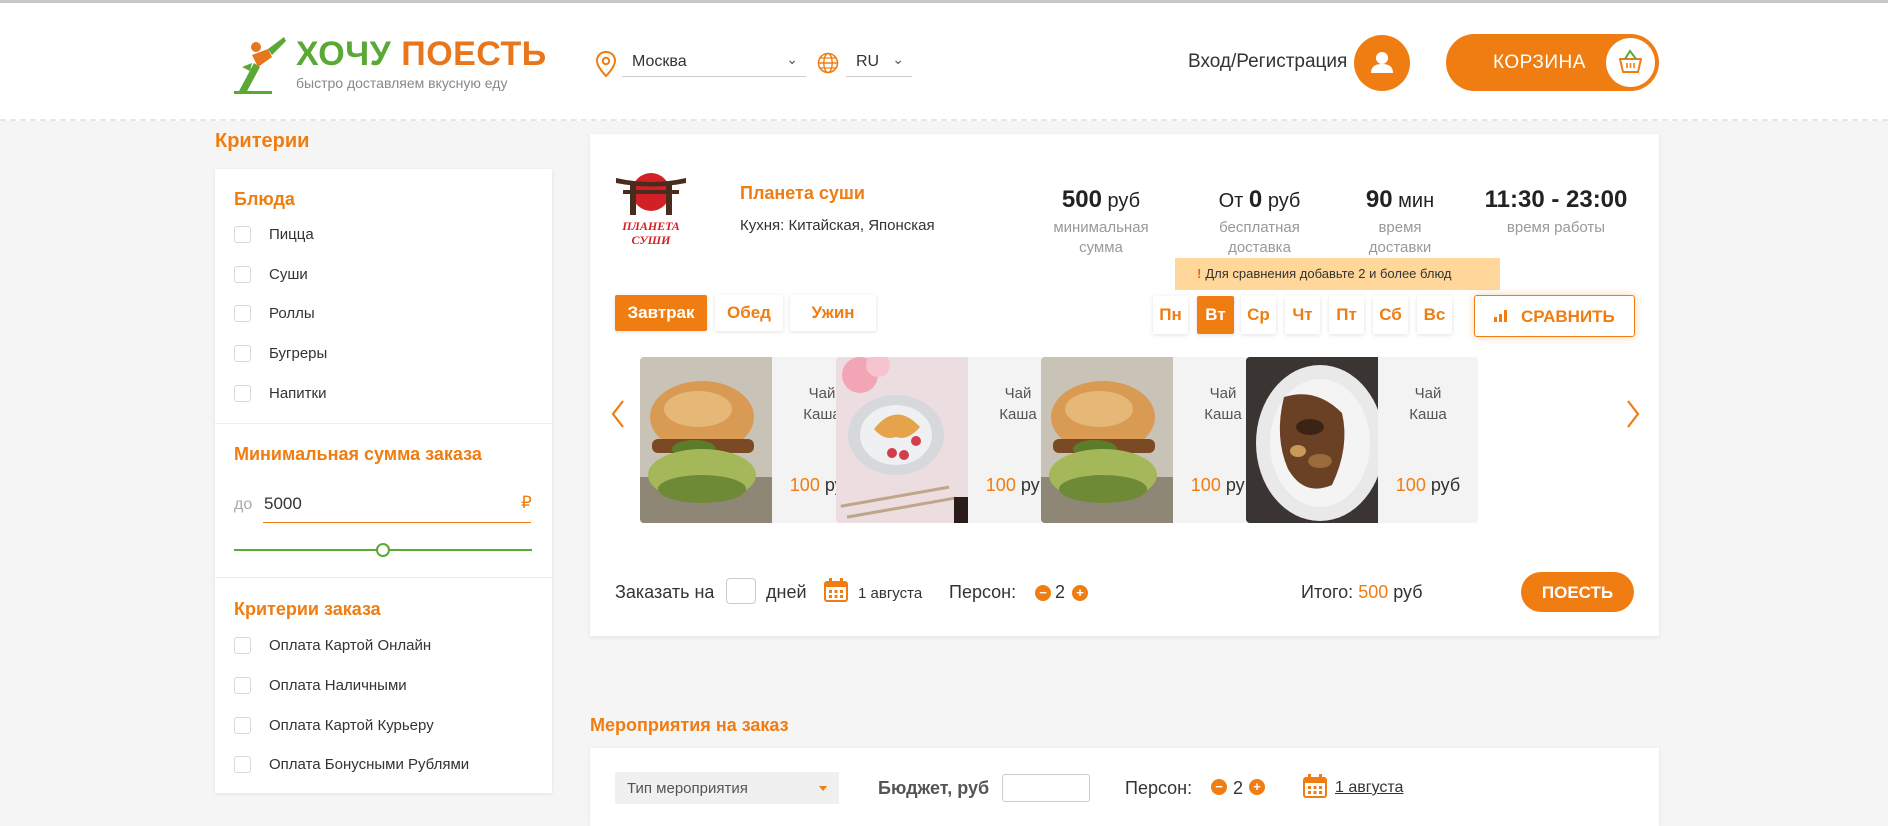 The width and height of the screenshot is (1888, 826). I want to click on event-type-select: Тип мероприятия, so click(727, 788).